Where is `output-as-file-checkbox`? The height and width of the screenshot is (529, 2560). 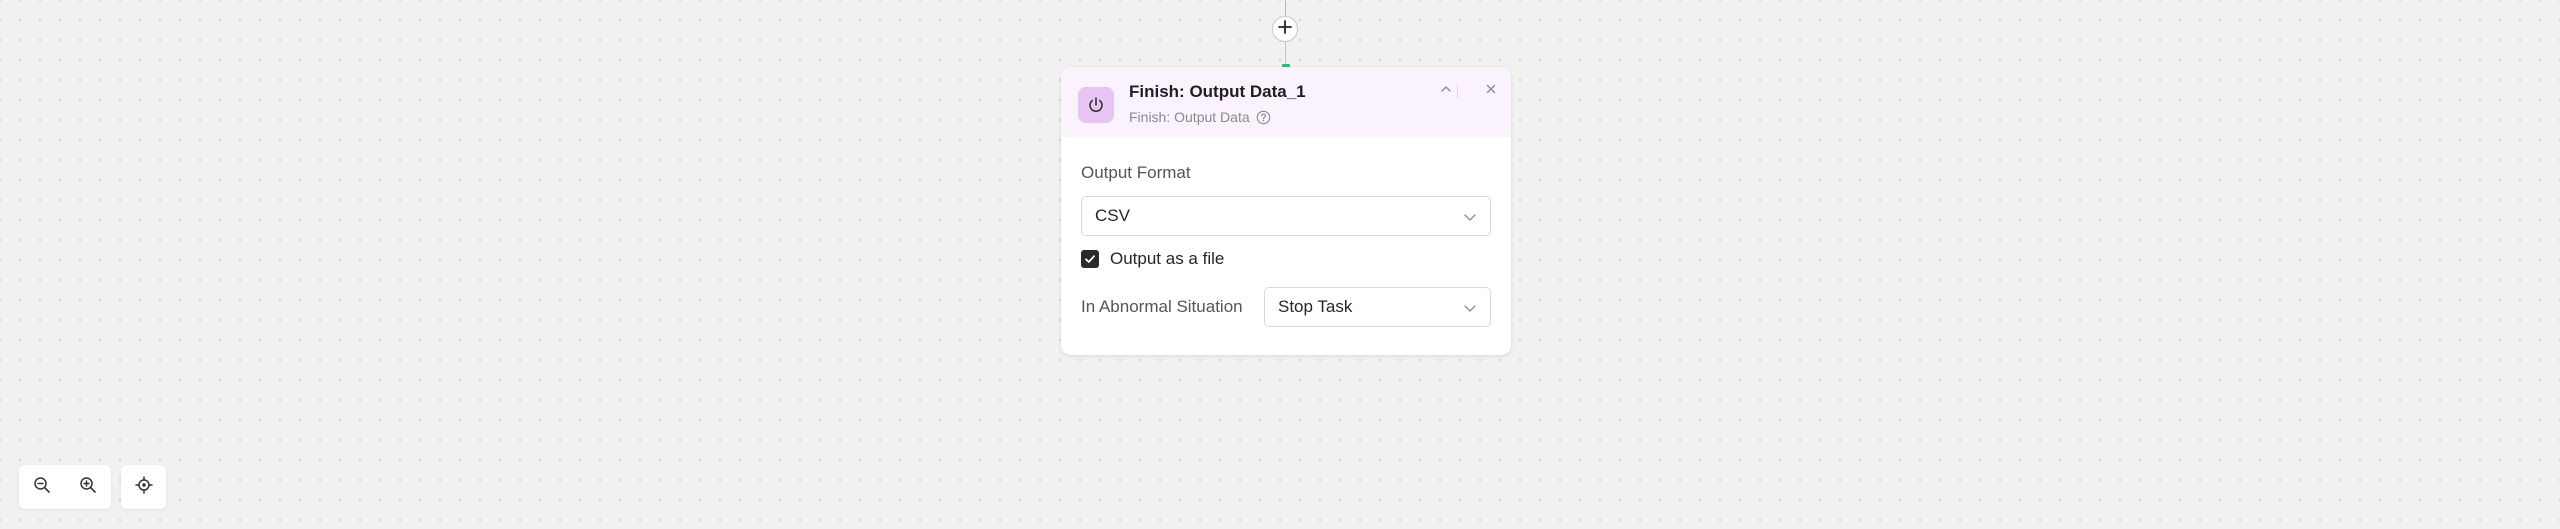
output-as-file-checkbox is located at coordinates (1090, 259).